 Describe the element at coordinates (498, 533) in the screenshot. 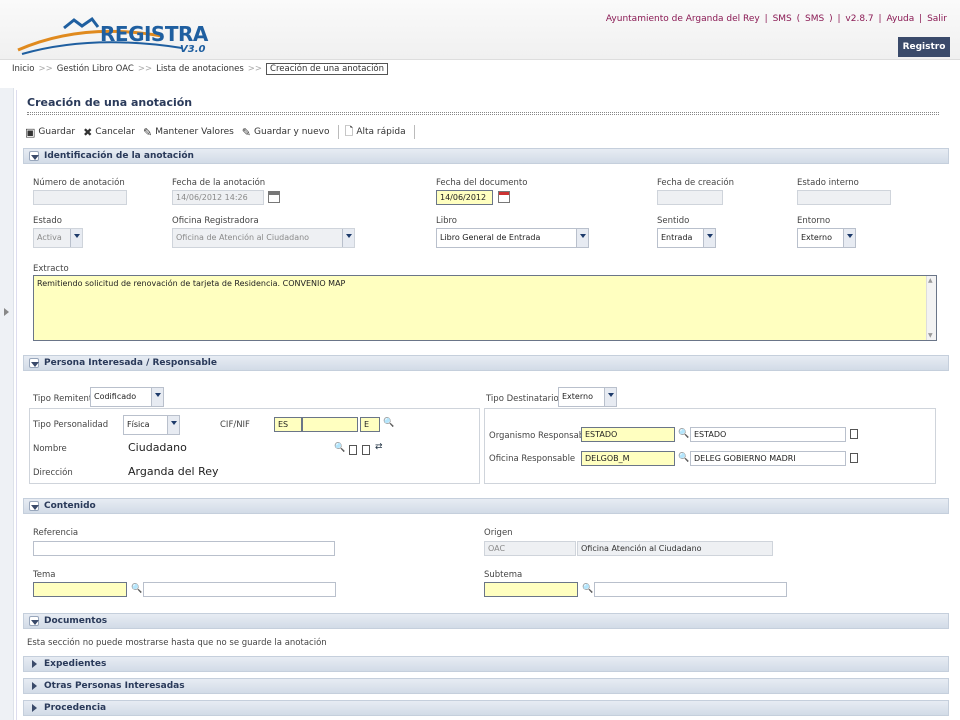

I see `origen-label: Origen` at that location.